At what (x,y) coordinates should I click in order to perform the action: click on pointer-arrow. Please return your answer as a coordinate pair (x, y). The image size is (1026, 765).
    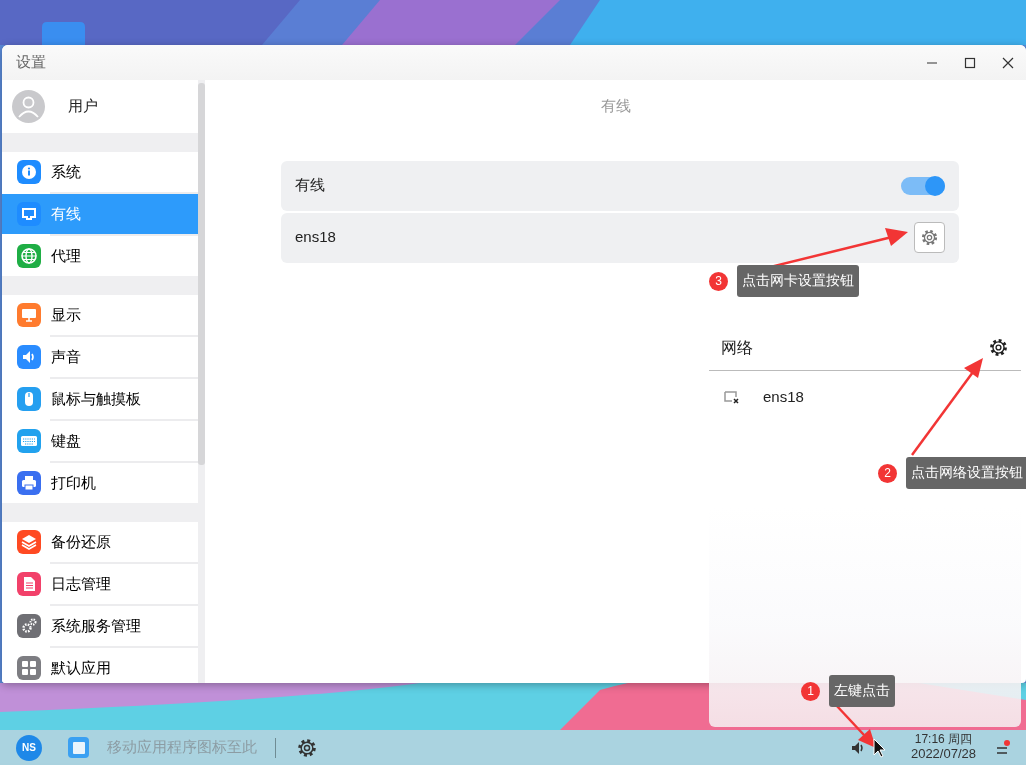
    Looking at the image, I should click on (855, 726).